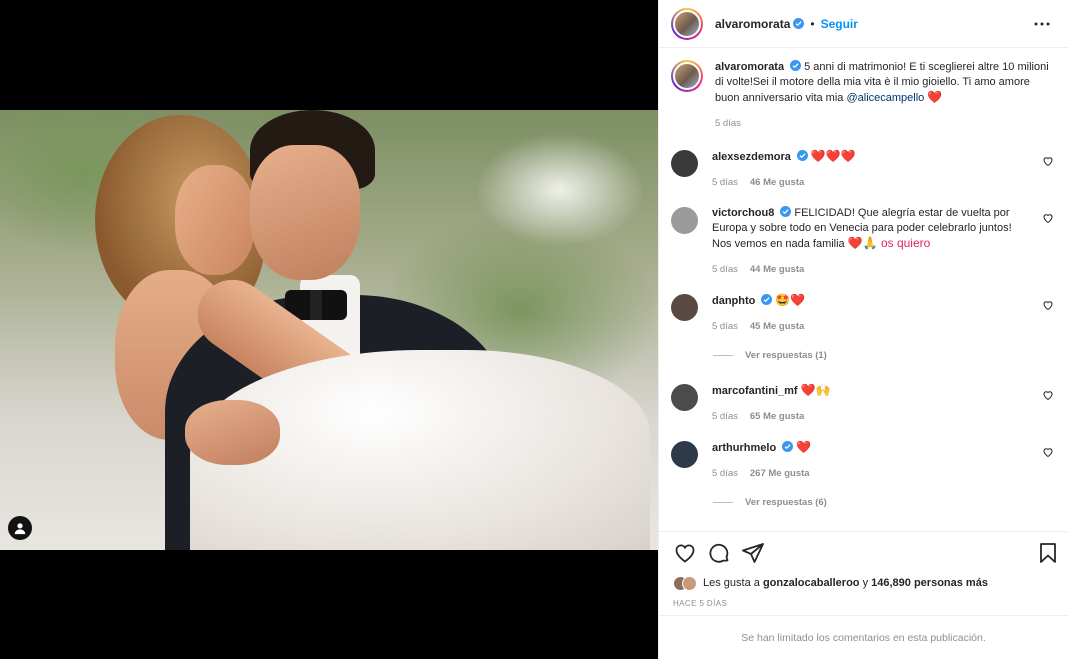  Describe the element at coordinates (777, 416) in the screenshot. I see `comment-likes: 65 Me gusta` at that location.